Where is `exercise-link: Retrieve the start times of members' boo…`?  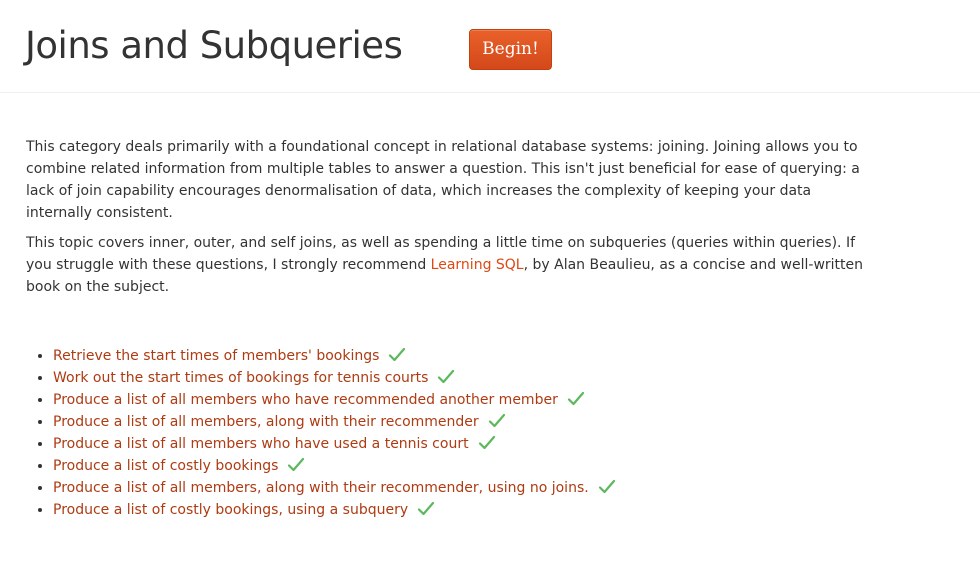
exercise-link: Retrieve the start times of members' boo… is located at coordinates (216, 356).